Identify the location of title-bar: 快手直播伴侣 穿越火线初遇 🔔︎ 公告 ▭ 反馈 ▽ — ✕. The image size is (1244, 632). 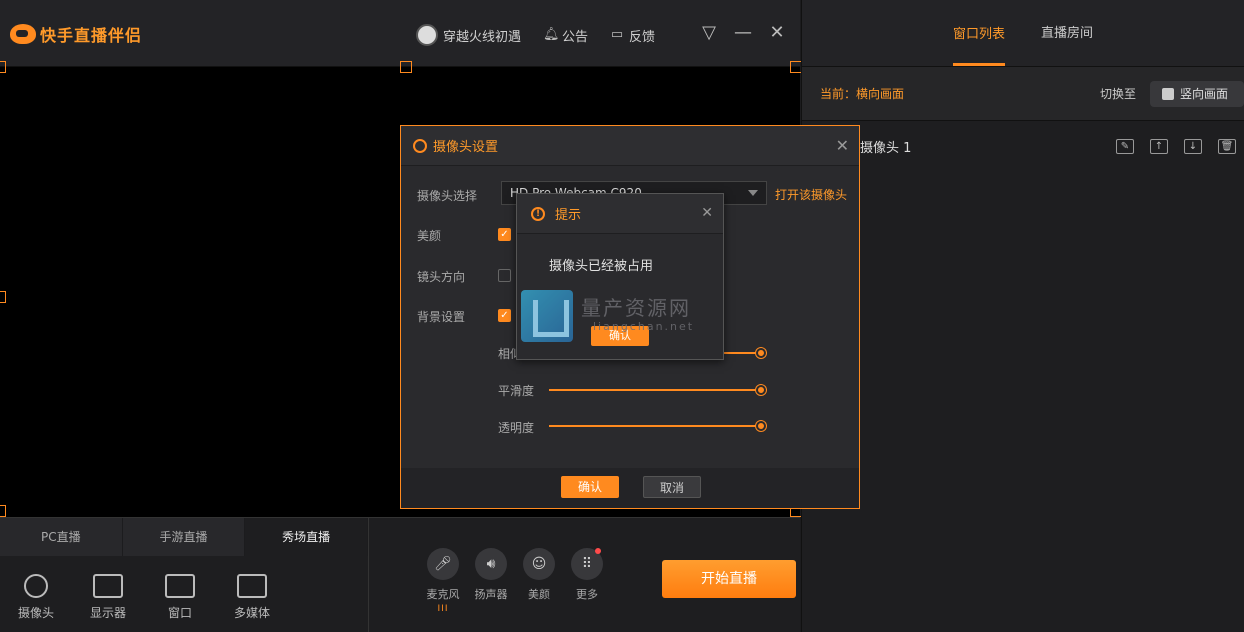
(400, 33).